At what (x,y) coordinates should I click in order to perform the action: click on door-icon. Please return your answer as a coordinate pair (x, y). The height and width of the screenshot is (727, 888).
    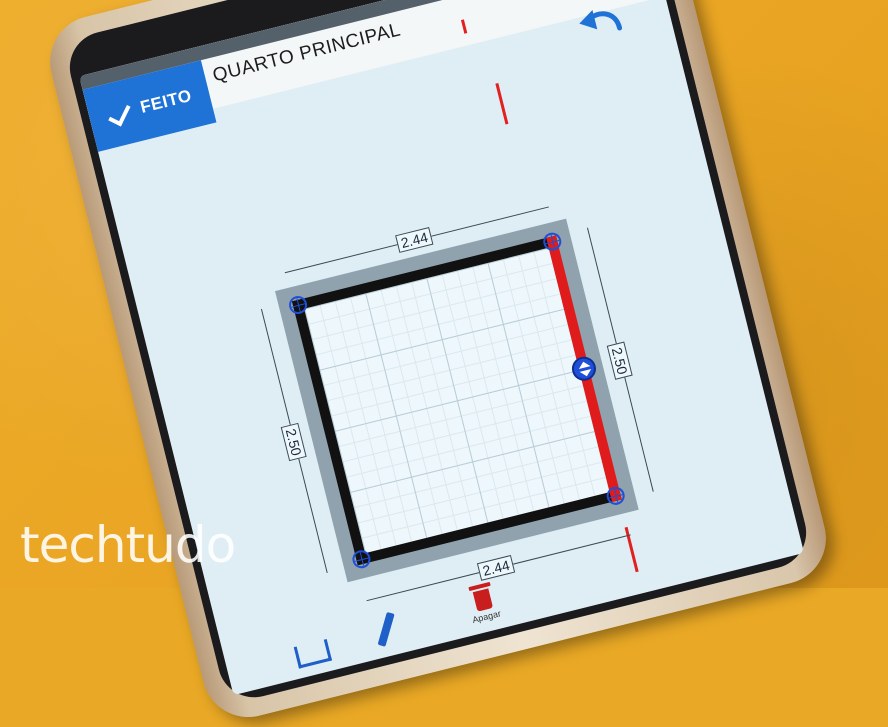
    Looking at the image, I should click on (313, 653).